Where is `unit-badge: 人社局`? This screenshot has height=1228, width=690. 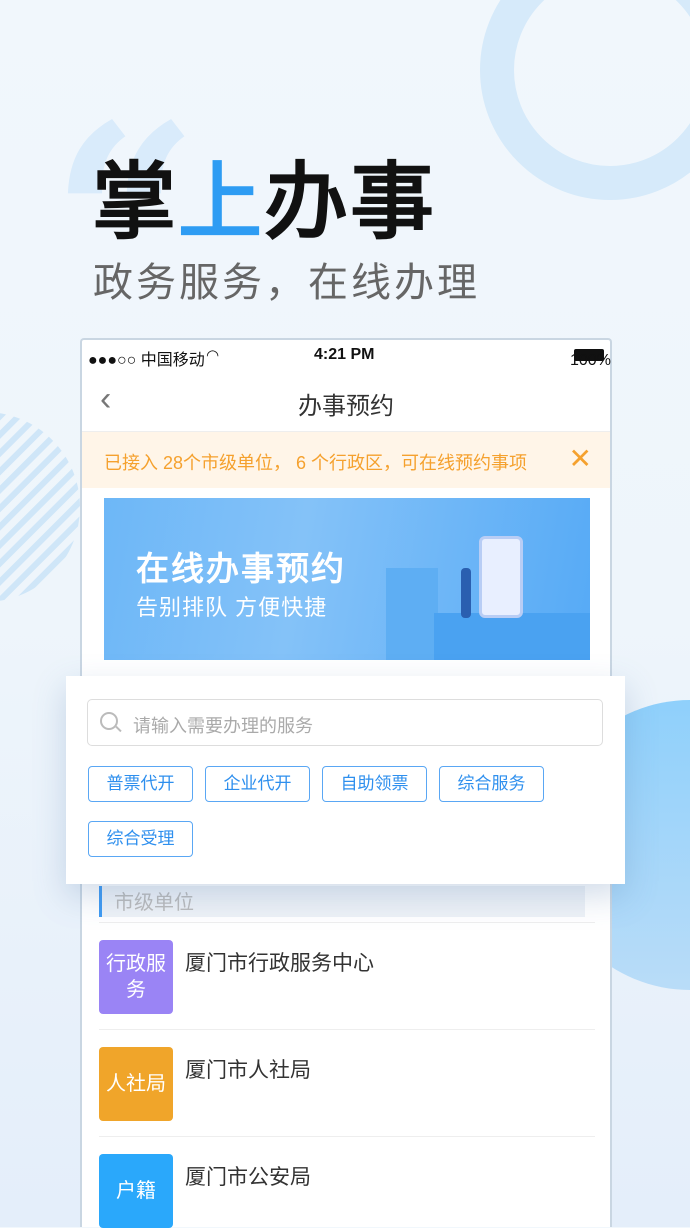 unit-badge: 人社局 is located at coordinates (136, 1084).